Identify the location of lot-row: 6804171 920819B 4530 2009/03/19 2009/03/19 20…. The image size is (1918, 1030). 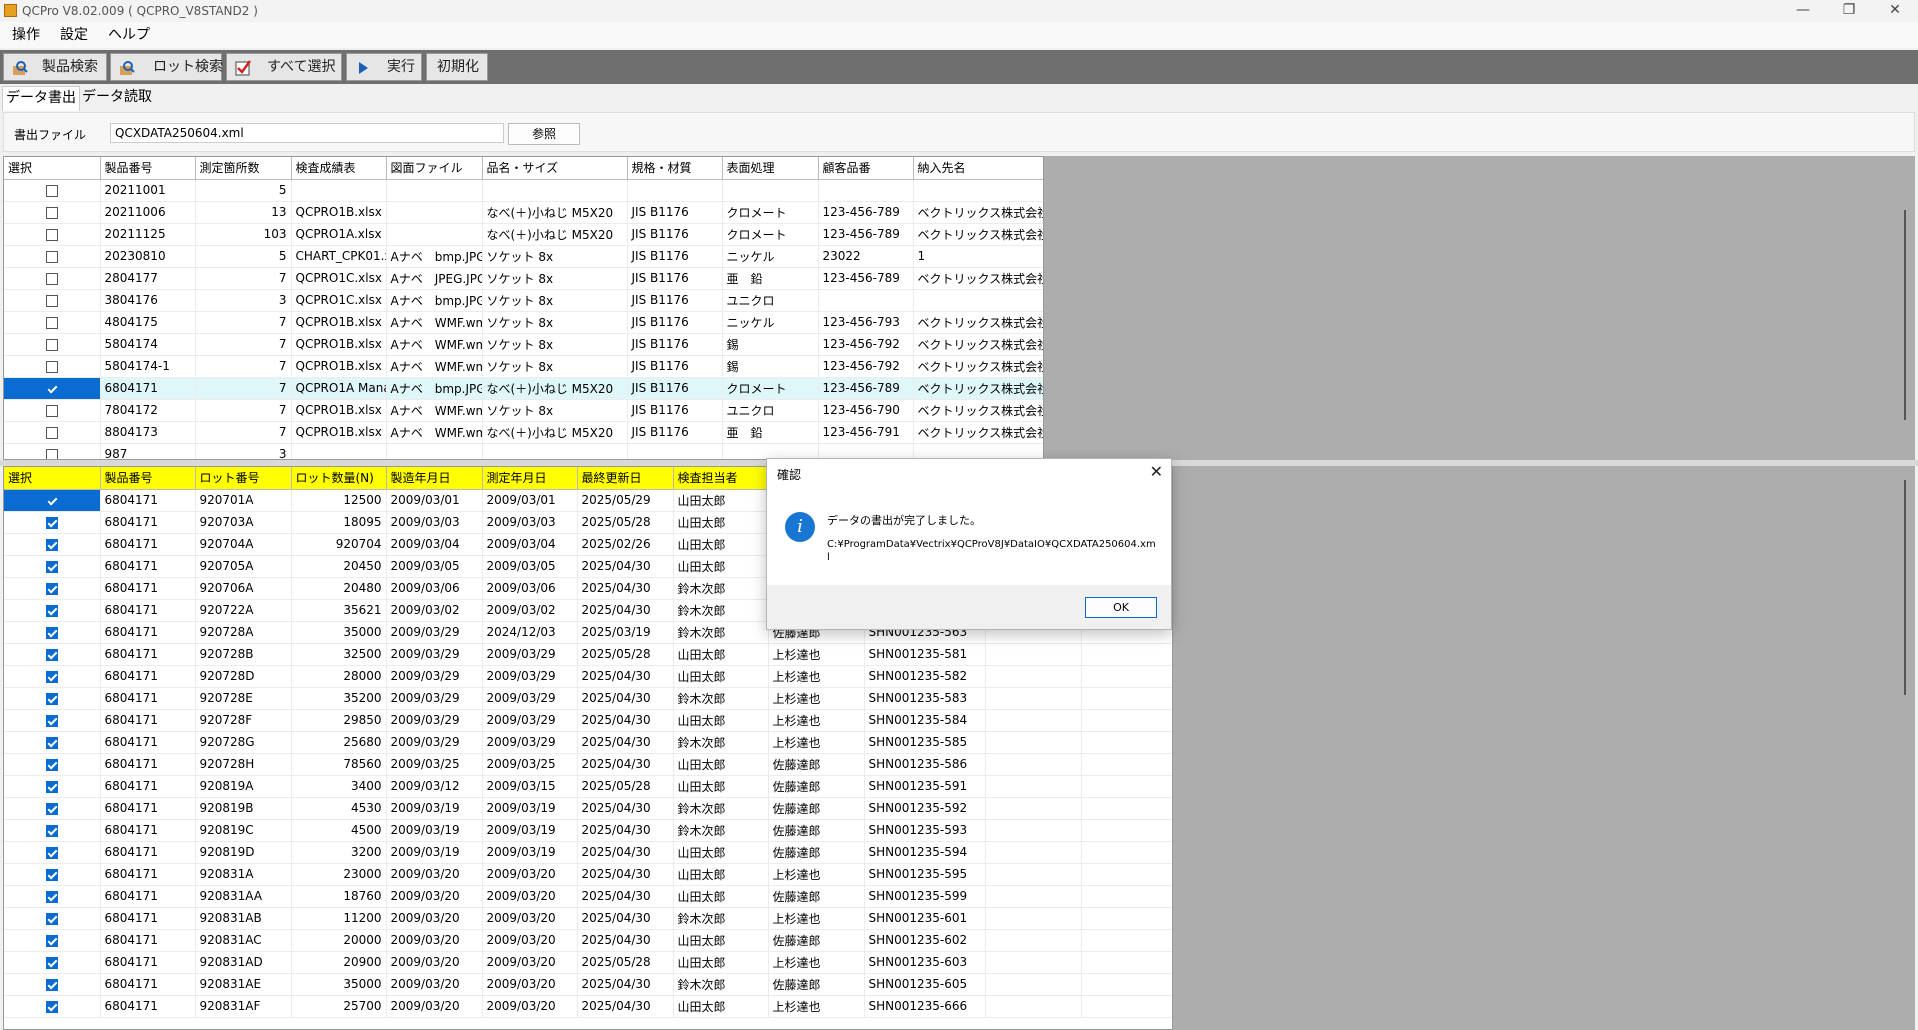
(588, 808).